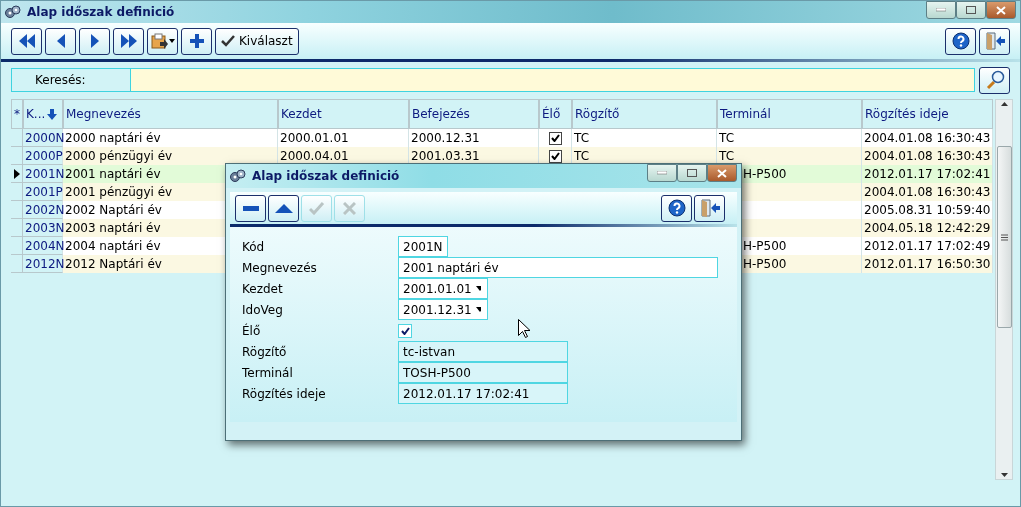  Describe the element at coordinates (268, 372) in the screenshot. I see `field-label: Terminál` at that location.